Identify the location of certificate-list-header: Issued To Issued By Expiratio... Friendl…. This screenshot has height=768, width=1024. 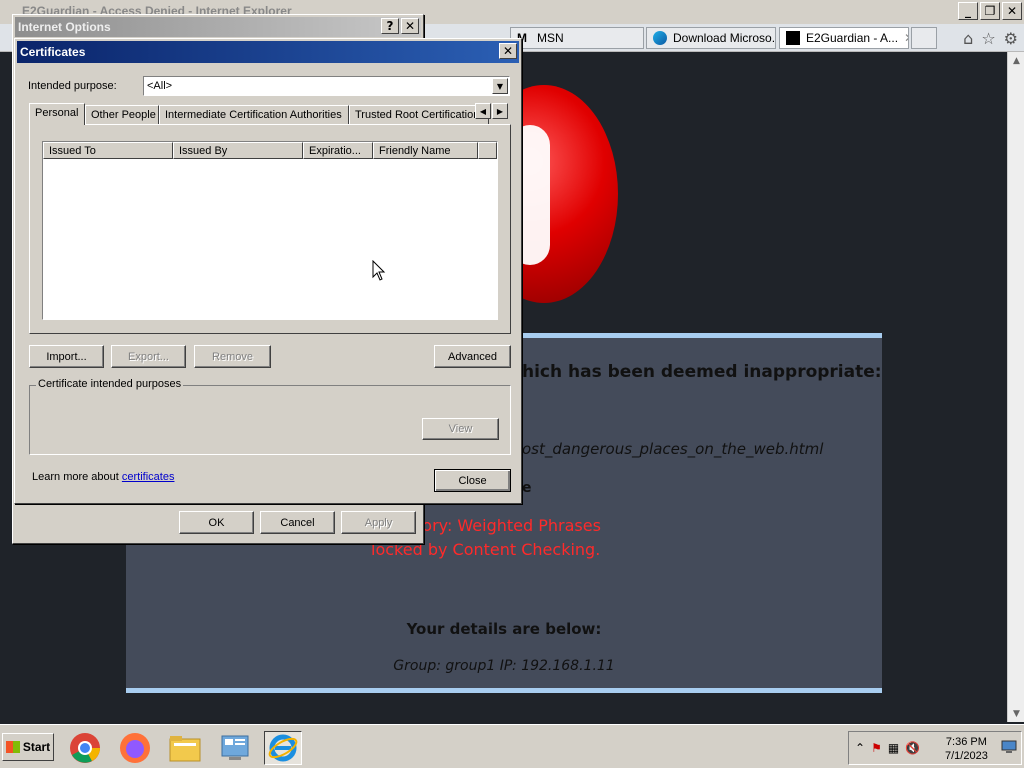
(270, 150).